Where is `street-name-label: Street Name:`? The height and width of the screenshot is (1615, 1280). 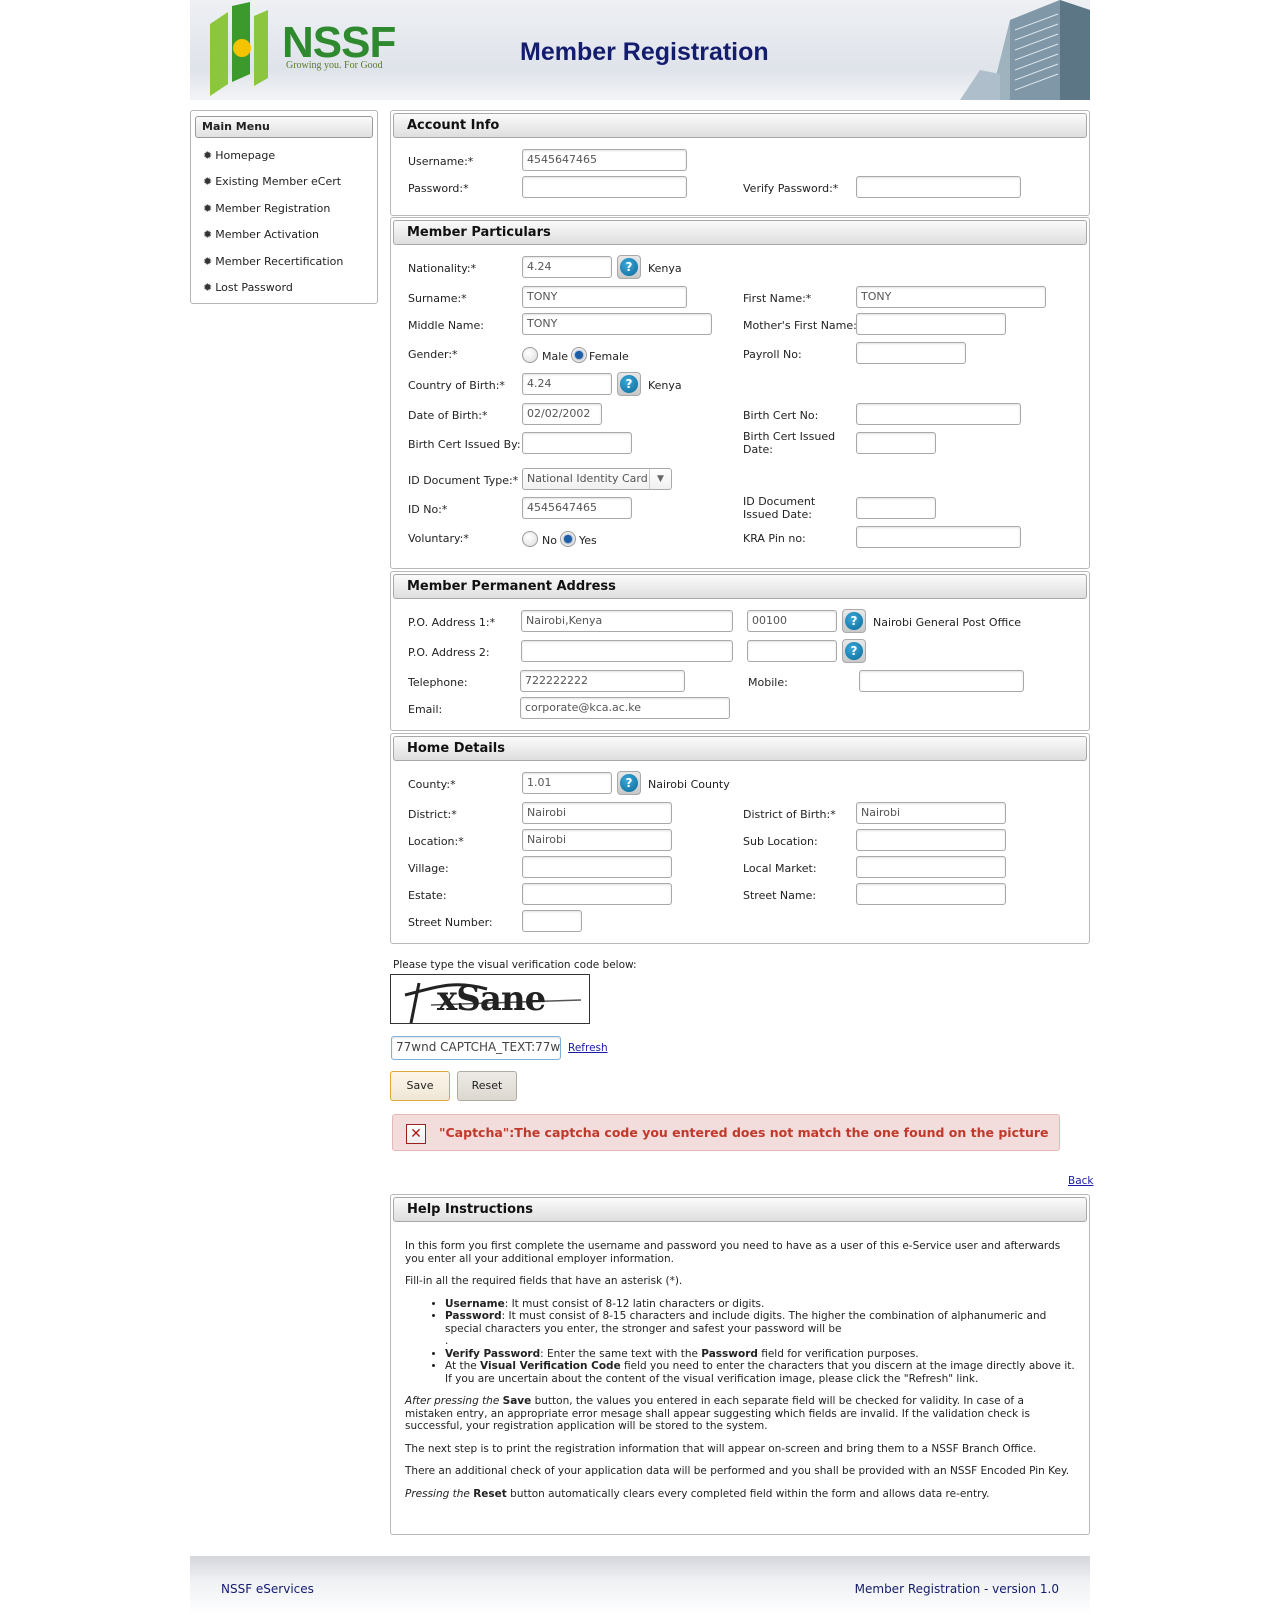 street-name-label: Street Name: is located at coordinates (780, 895).